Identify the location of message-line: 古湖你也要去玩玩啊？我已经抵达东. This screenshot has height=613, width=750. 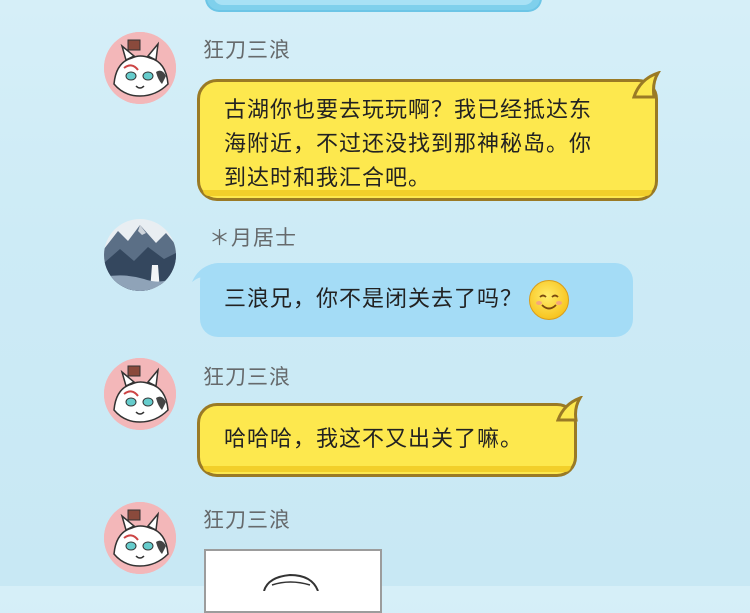
(408, 110).